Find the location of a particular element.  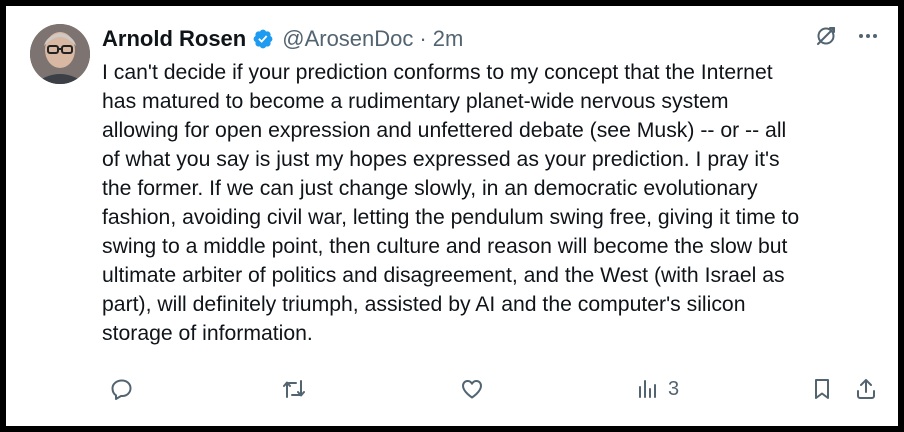

more-icon is located at coordinates (868, 36).